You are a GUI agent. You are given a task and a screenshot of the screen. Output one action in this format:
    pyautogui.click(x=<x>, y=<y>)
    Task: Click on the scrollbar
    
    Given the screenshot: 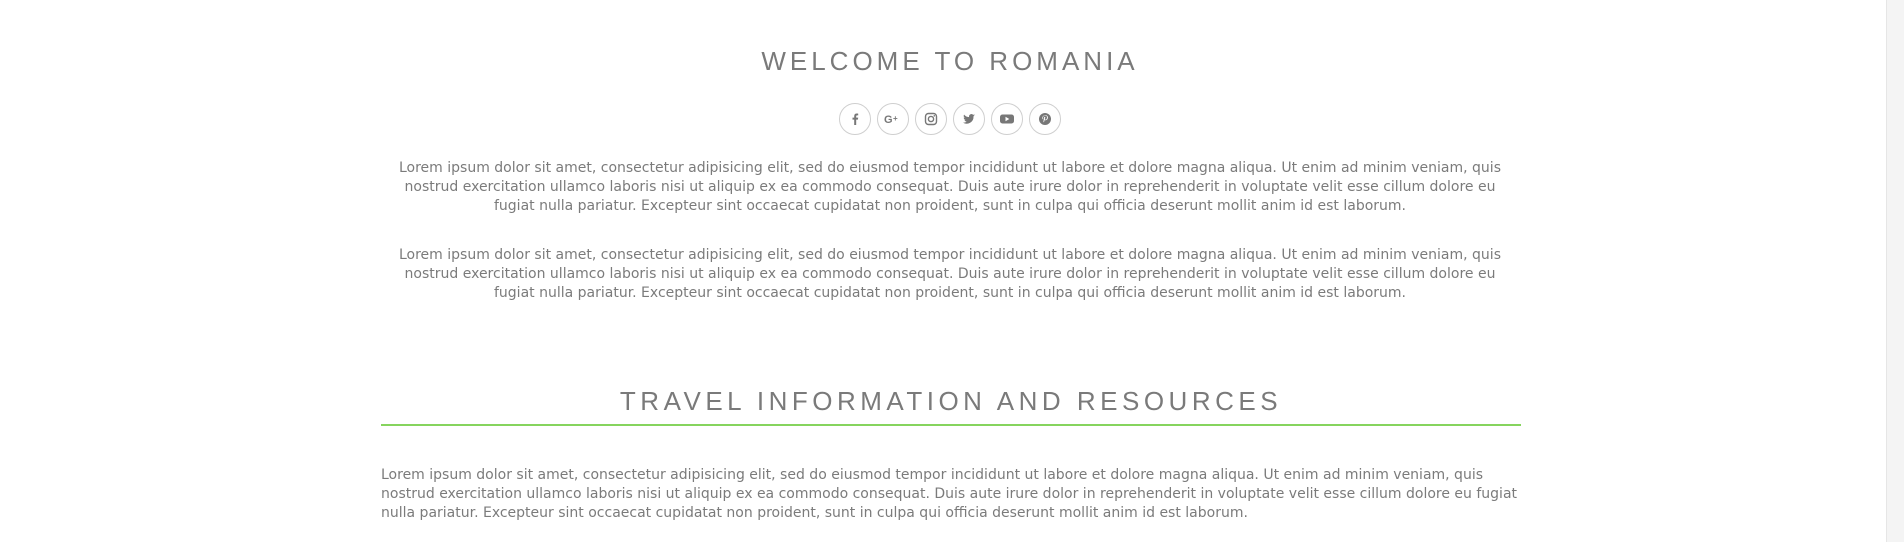 What is the action you would take?
    pyautogui.click(x=1895, y=271)
    